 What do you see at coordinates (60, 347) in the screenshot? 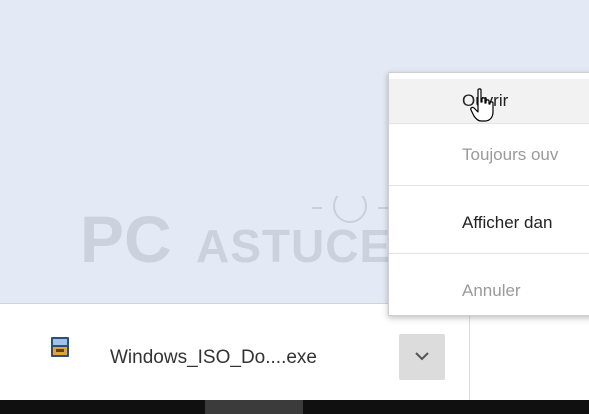
I see `installer-file-icon` at bounding box center [60, 347].